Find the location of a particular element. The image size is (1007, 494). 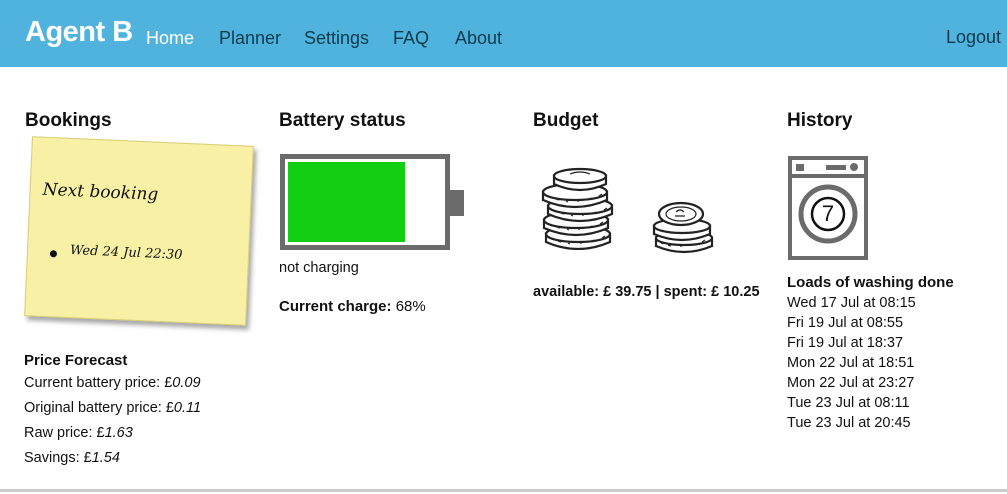

history-item: Fri 19 Jul at 08:55 is located at coordinates (845, 323).